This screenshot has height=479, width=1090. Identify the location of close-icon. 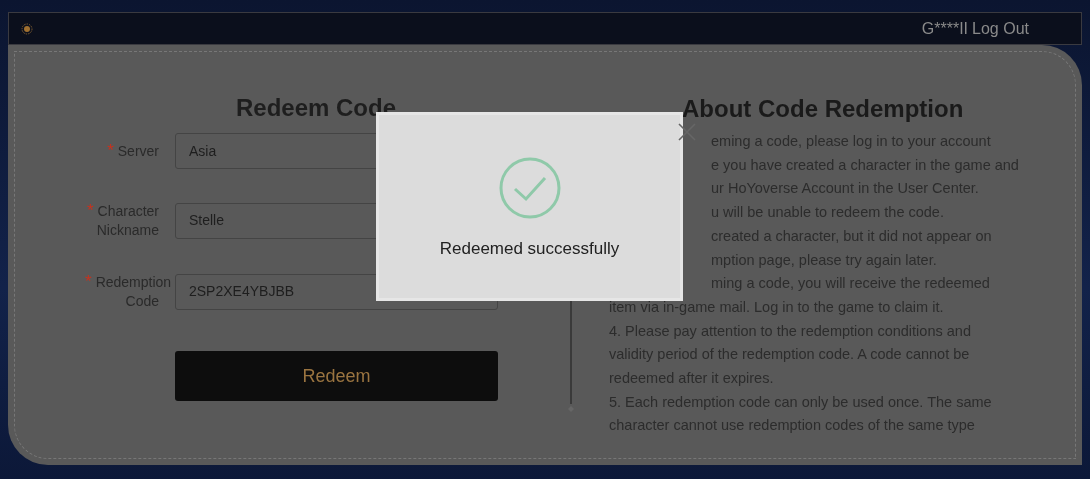
(687, 132).